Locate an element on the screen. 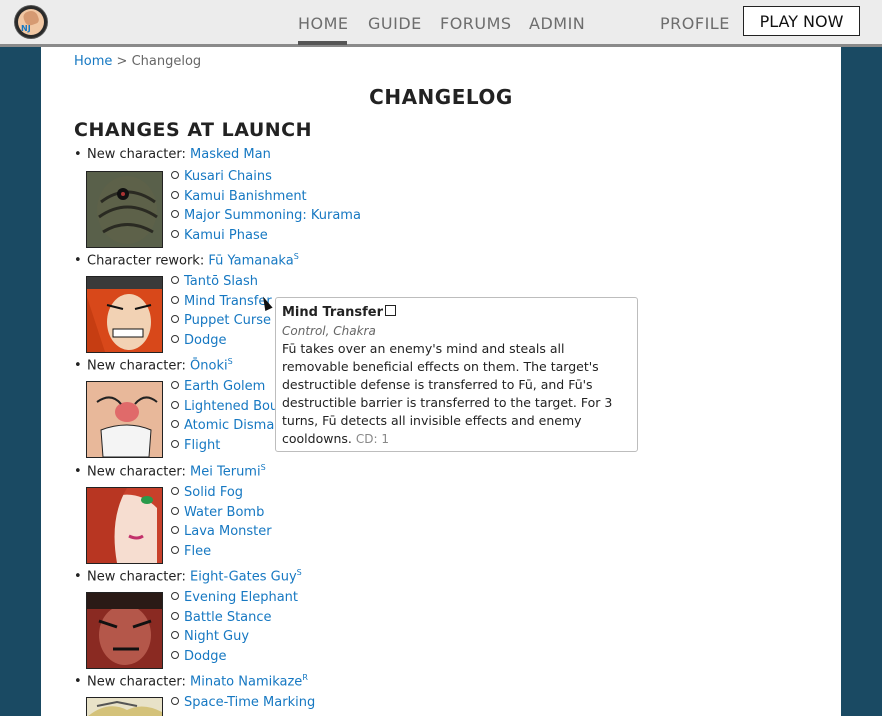  skill-item: Night Guy is located at coordinates (234, 637).